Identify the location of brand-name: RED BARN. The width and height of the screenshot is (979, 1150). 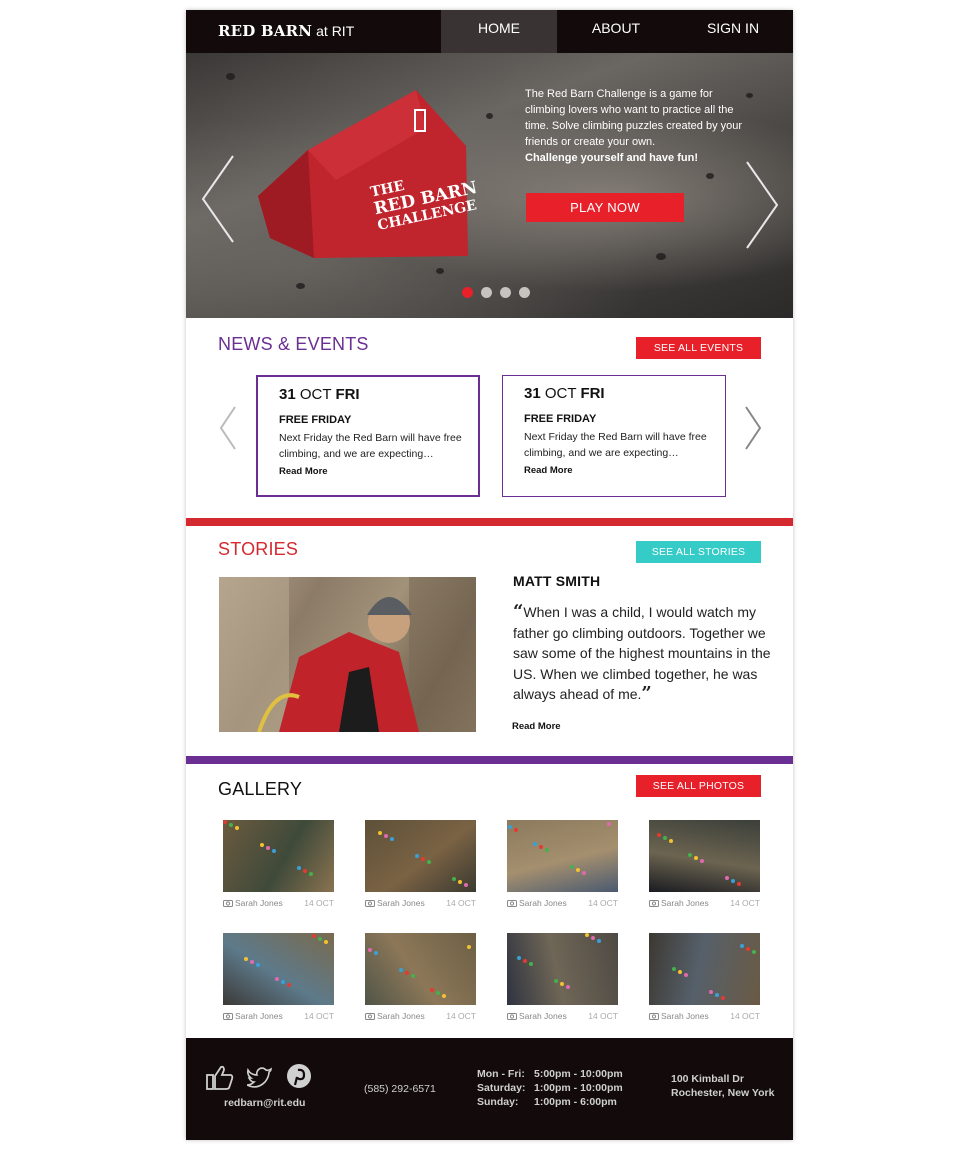
(265, 31).